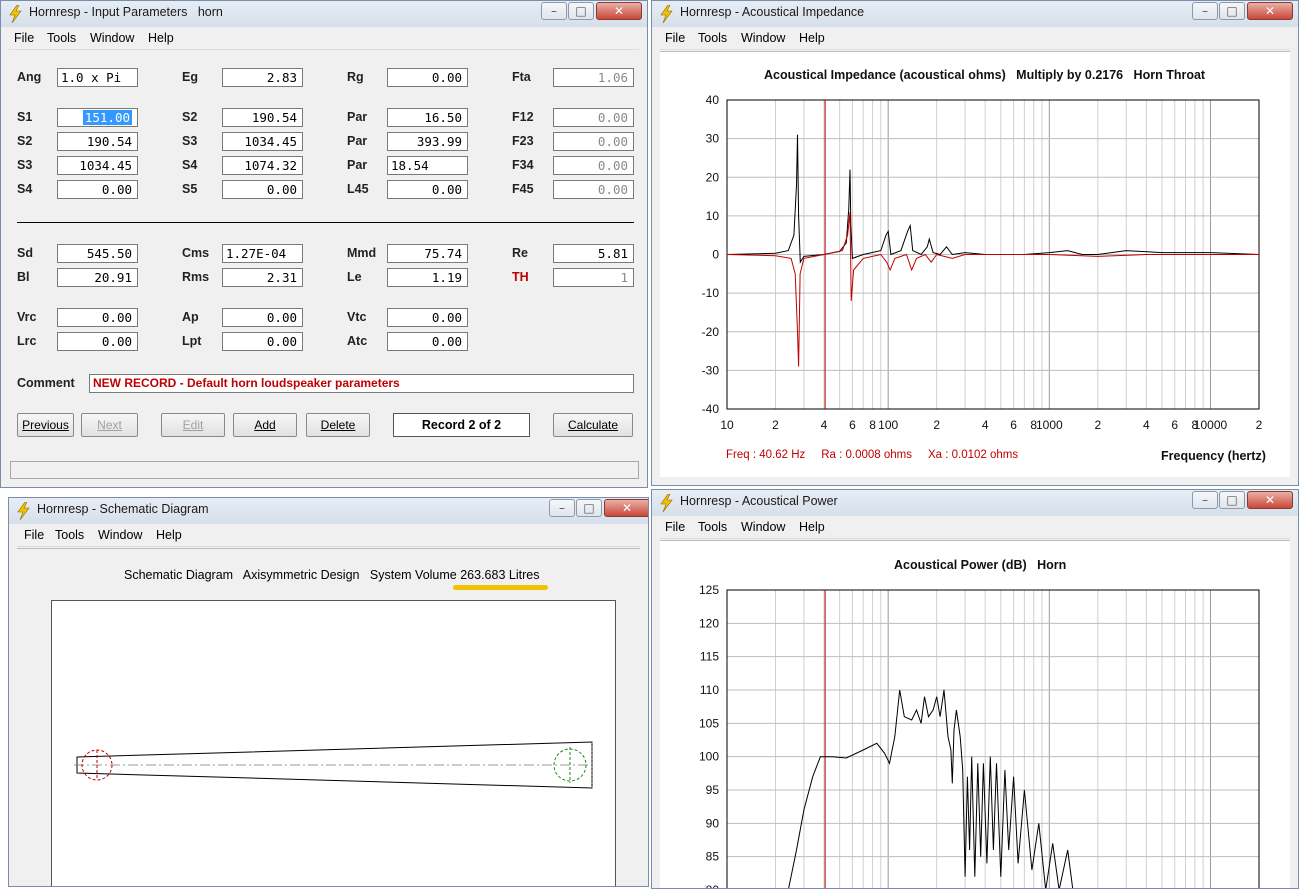 The height and width of the screenshot is (889, 1302). What do you see at coordinates (45, 425) in the screenshot?
I see `previous-button: Previous` at bounding box center [45, 425].